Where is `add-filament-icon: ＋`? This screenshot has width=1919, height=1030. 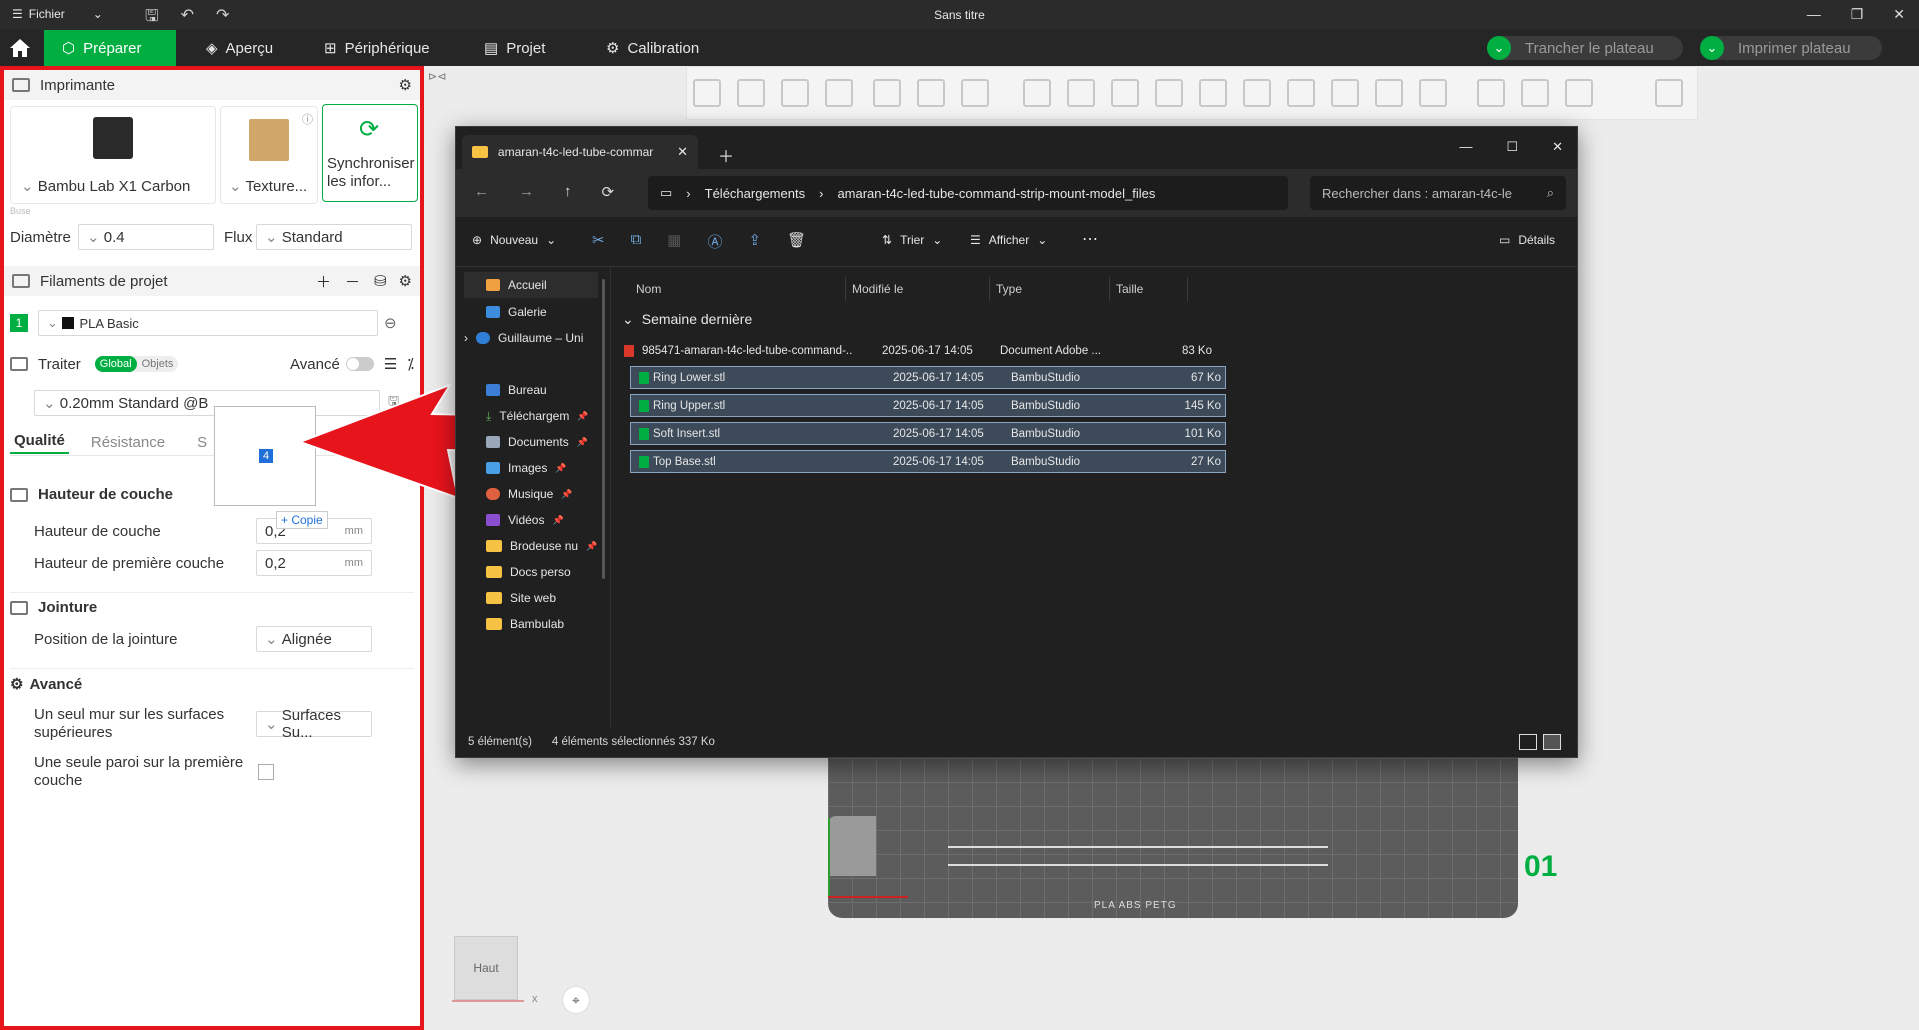 add-filament-icon: ＋ is located at coordinates (323, 281).